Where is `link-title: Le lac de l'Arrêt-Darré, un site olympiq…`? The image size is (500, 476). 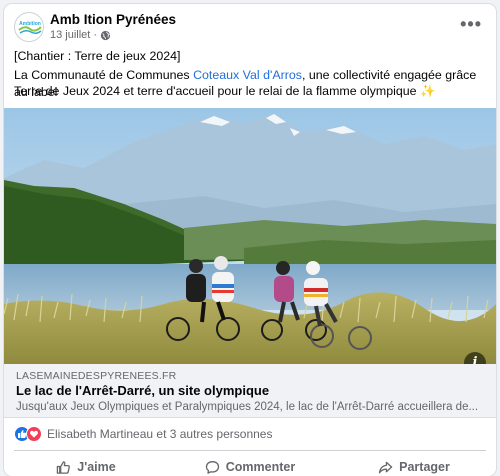
link-title: Le lac de l'Arrêt-Darré, un site olympiq… is located at coordinates (142, 390).